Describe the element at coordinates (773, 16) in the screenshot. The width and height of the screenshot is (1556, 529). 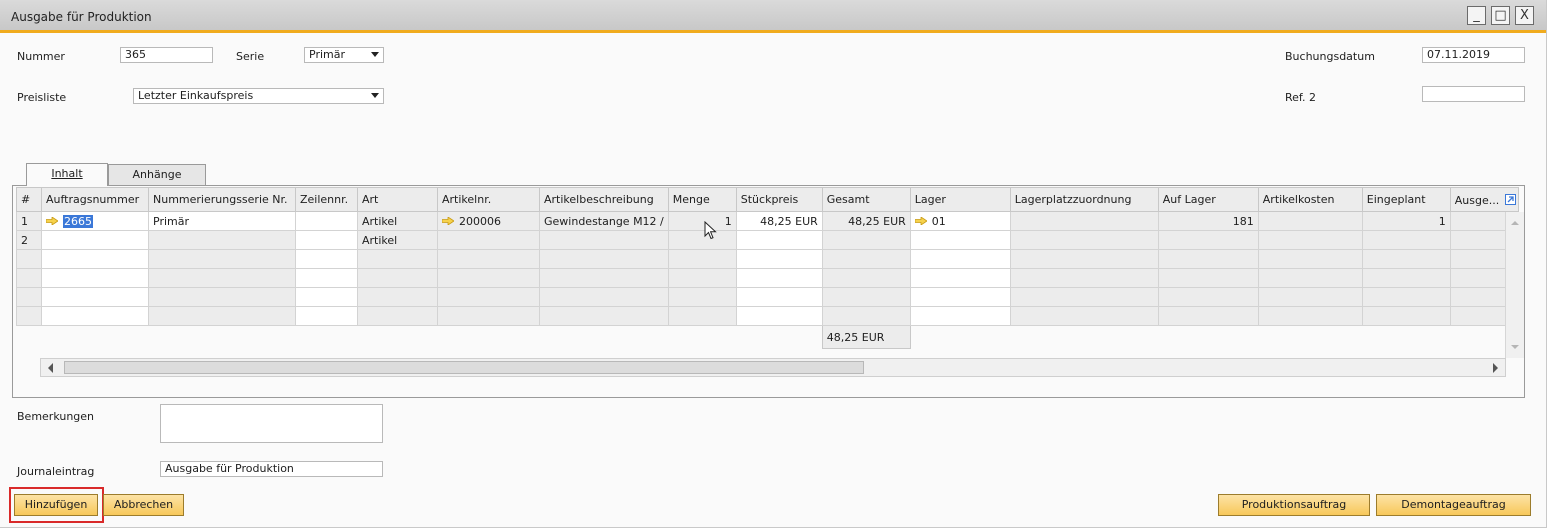
I see `title-bar: Ausgabe für Produktion _ □ X` at that location.